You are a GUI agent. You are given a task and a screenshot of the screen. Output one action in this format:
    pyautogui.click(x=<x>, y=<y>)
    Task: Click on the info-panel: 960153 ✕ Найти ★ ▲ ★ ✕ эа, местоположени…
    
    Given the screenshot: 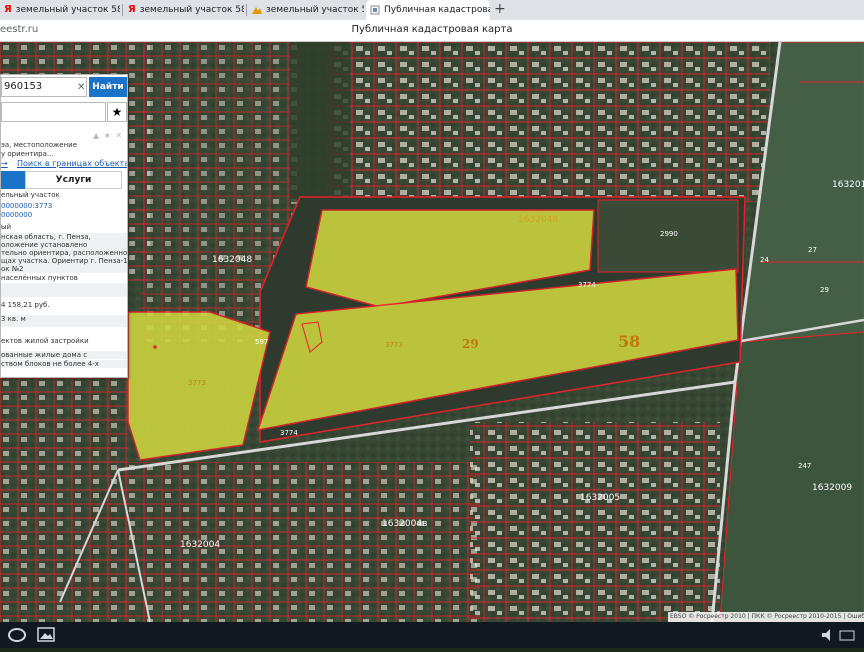 What is the action you would take?
    pyautogui.click(x=64, y=226)
    